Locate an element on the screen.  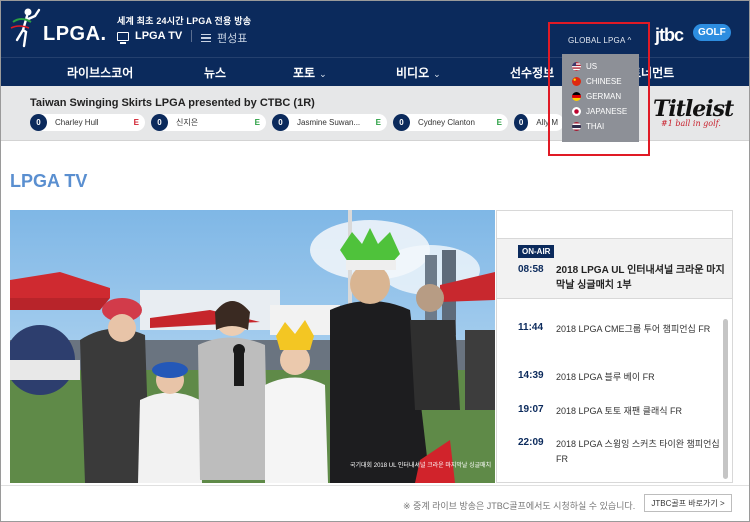
schedule-label: 편성표 is located at coordinates (232, 39).